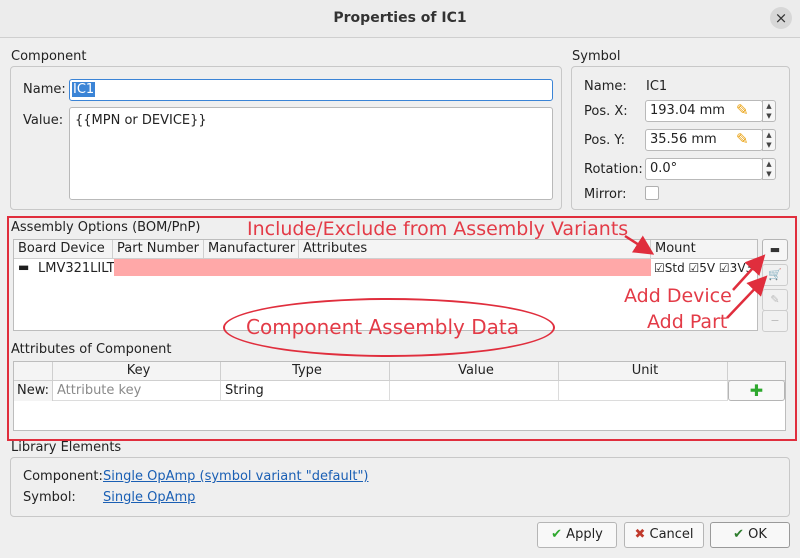 This screenshot has height=558, width=800. I want to click on ok-button: ✔ OK, so click(750, 535).